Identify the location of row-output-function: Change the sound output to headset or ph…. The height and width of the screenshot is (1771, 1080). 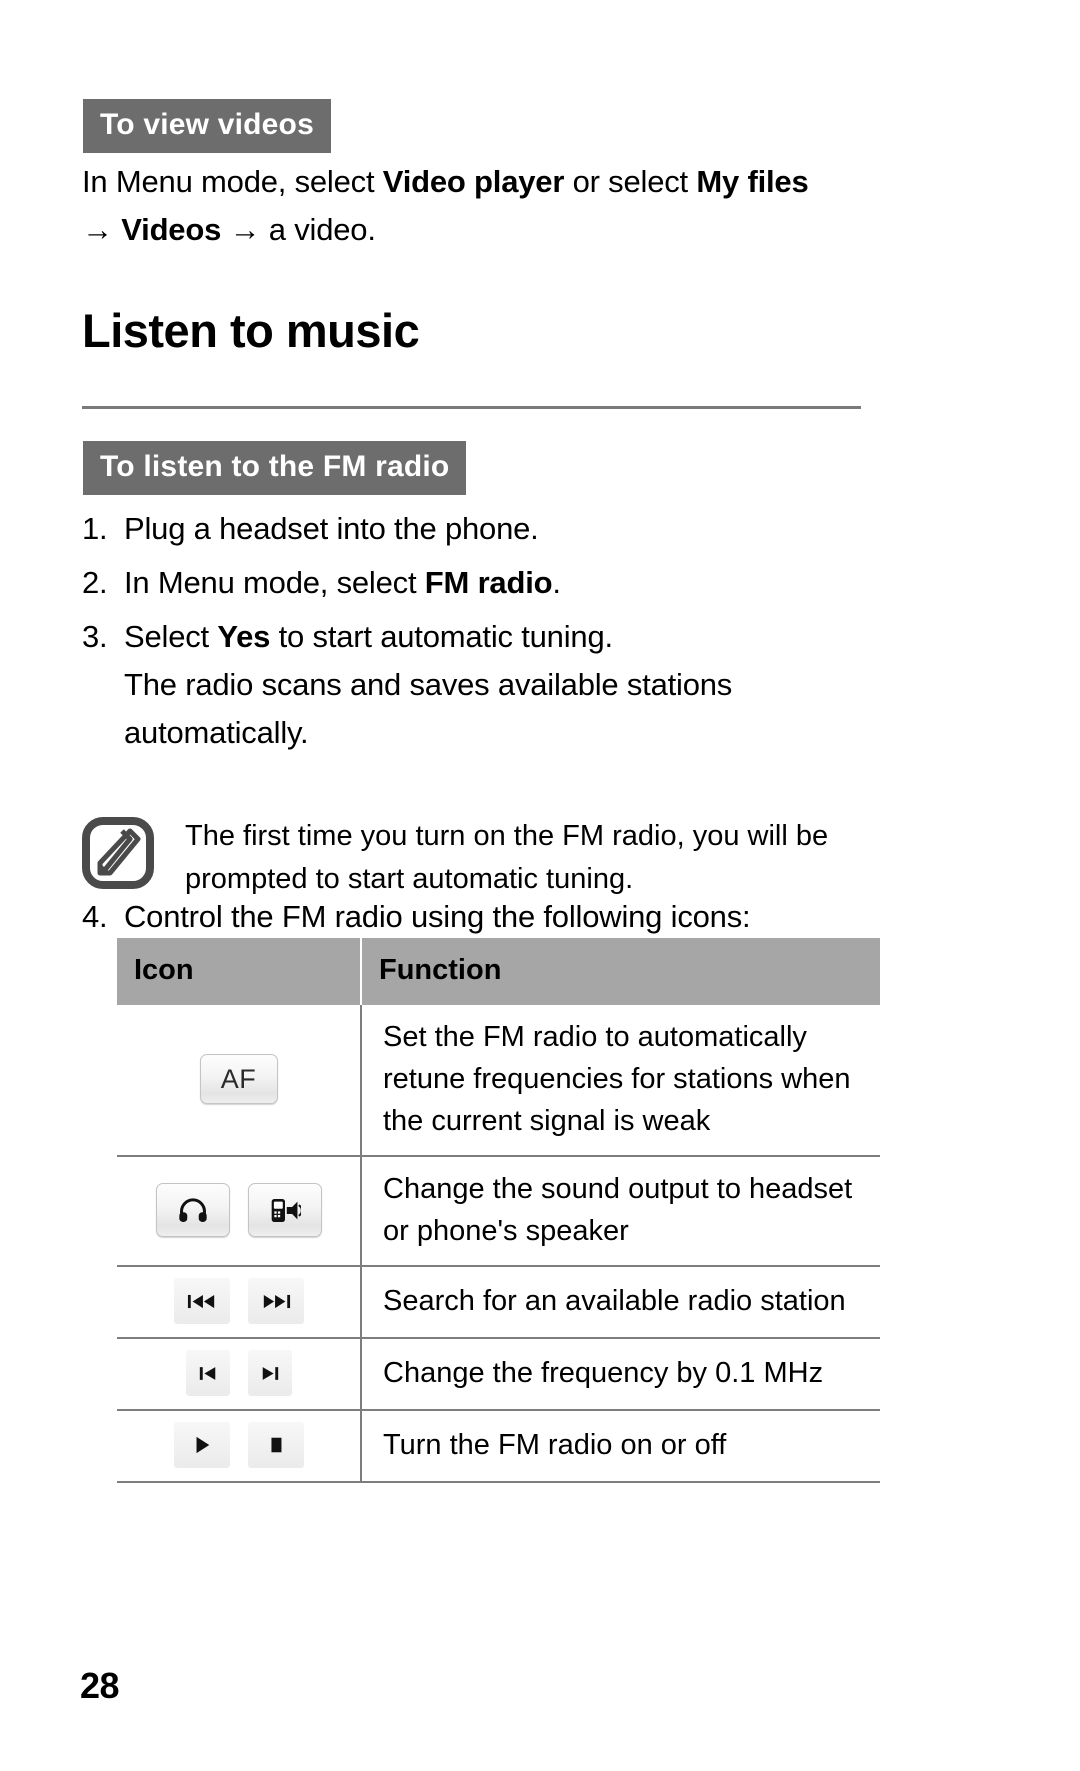
(620, 1211).